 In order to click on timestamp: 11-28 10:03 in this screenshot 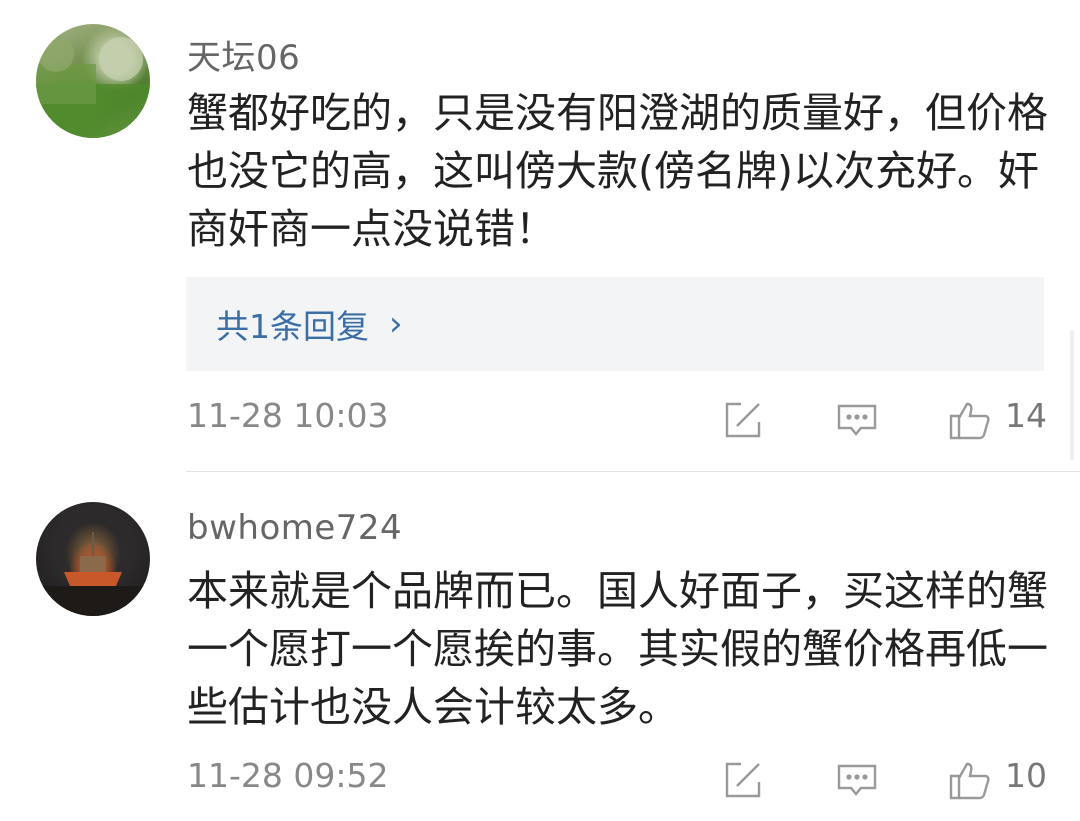, I will do `click(288, 415)`.